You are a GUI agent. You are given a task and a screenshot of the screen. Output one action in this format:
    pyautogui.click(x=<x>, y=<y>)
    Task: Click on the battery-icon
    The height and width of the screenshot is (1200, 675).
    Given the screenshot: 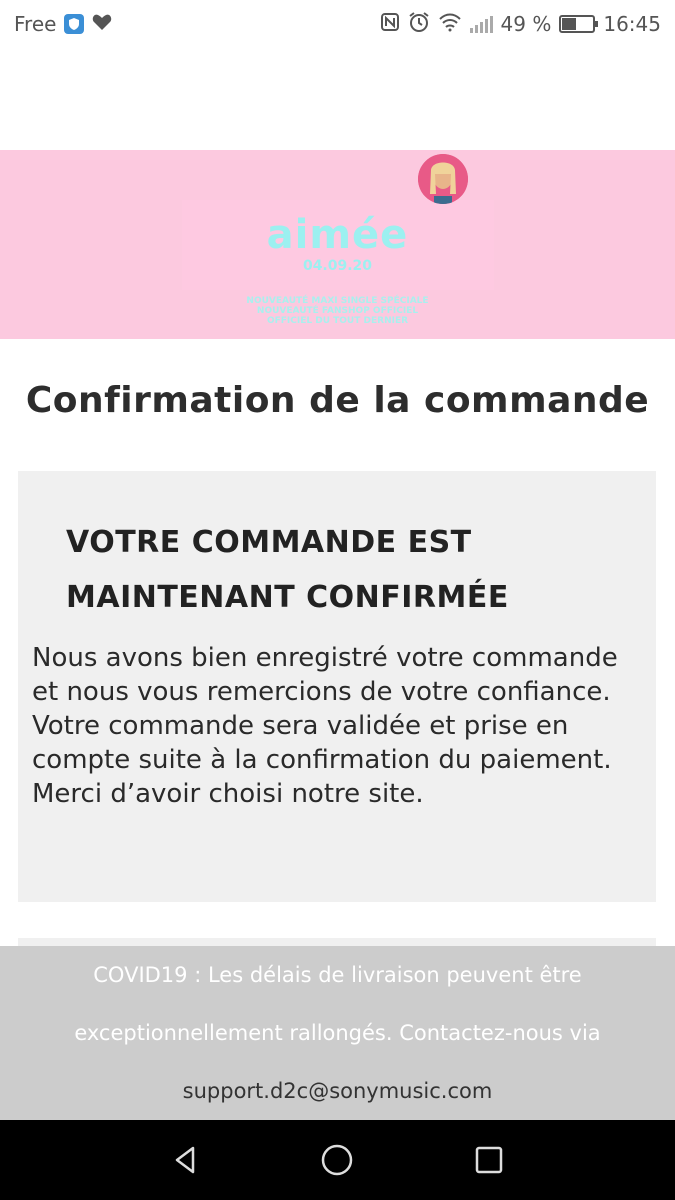 What is the action you would take?
    pyautogui.click(x=579, y=24)
    